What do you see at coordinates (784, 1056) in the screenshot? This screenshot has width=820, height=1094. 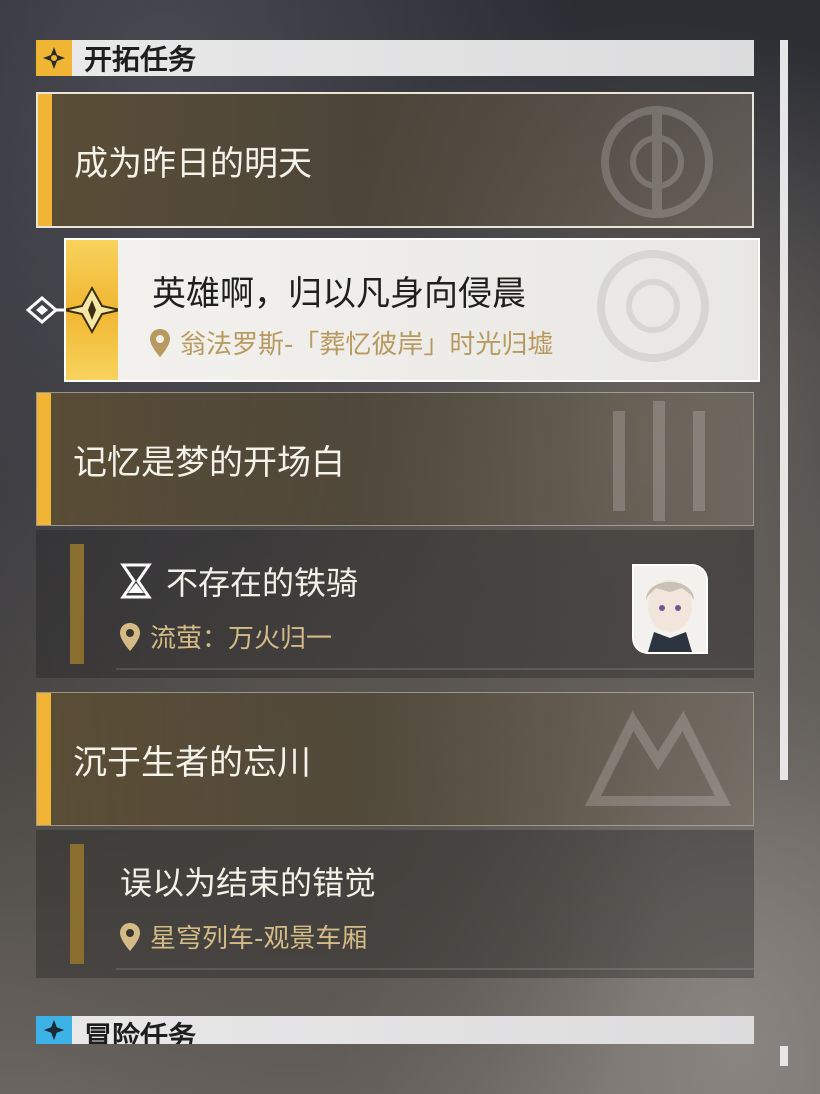 I see `scrollbar-track-end` at bounding box center [784, 1056].